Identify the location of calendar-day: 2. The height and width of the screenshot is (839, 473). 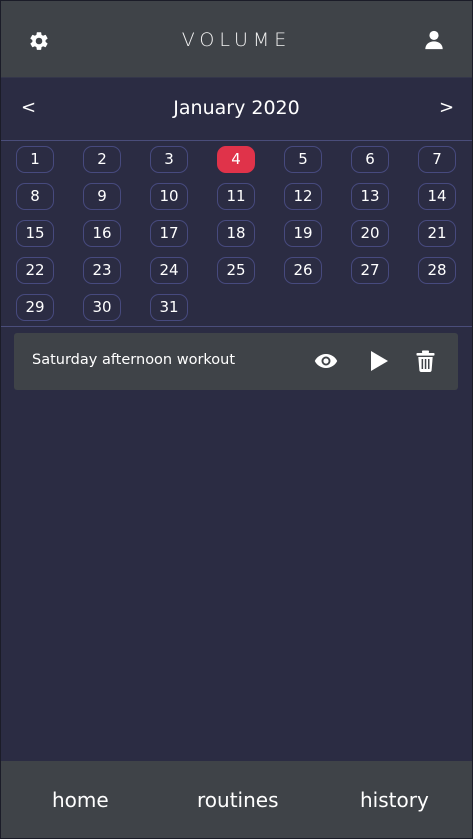
(102, 159).